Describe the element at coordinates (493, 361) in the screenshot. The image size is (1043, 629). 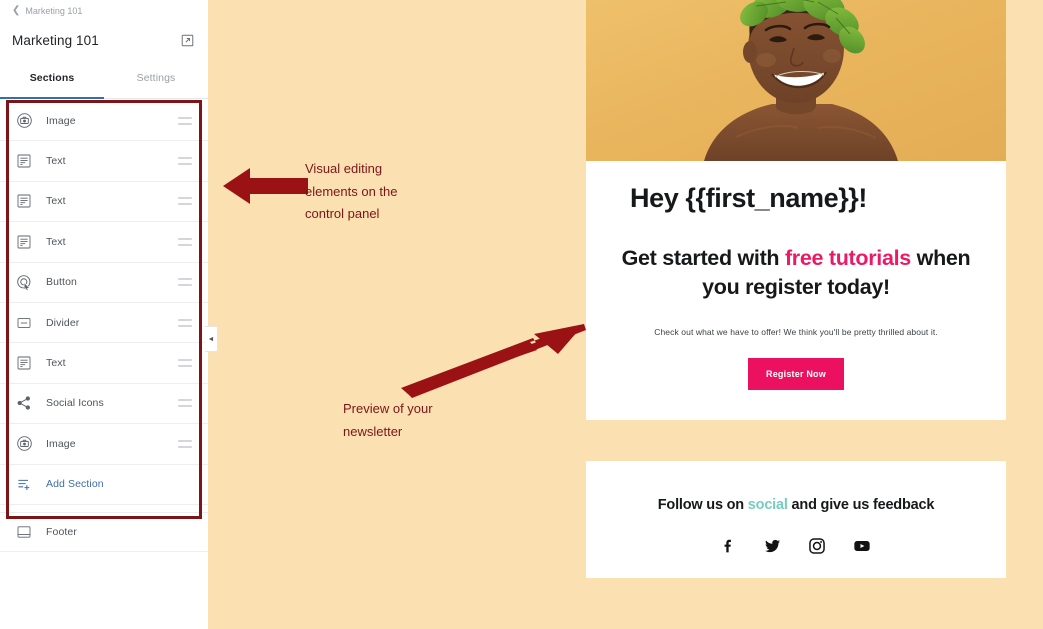
I see `annotation-arrow-right` at that location.